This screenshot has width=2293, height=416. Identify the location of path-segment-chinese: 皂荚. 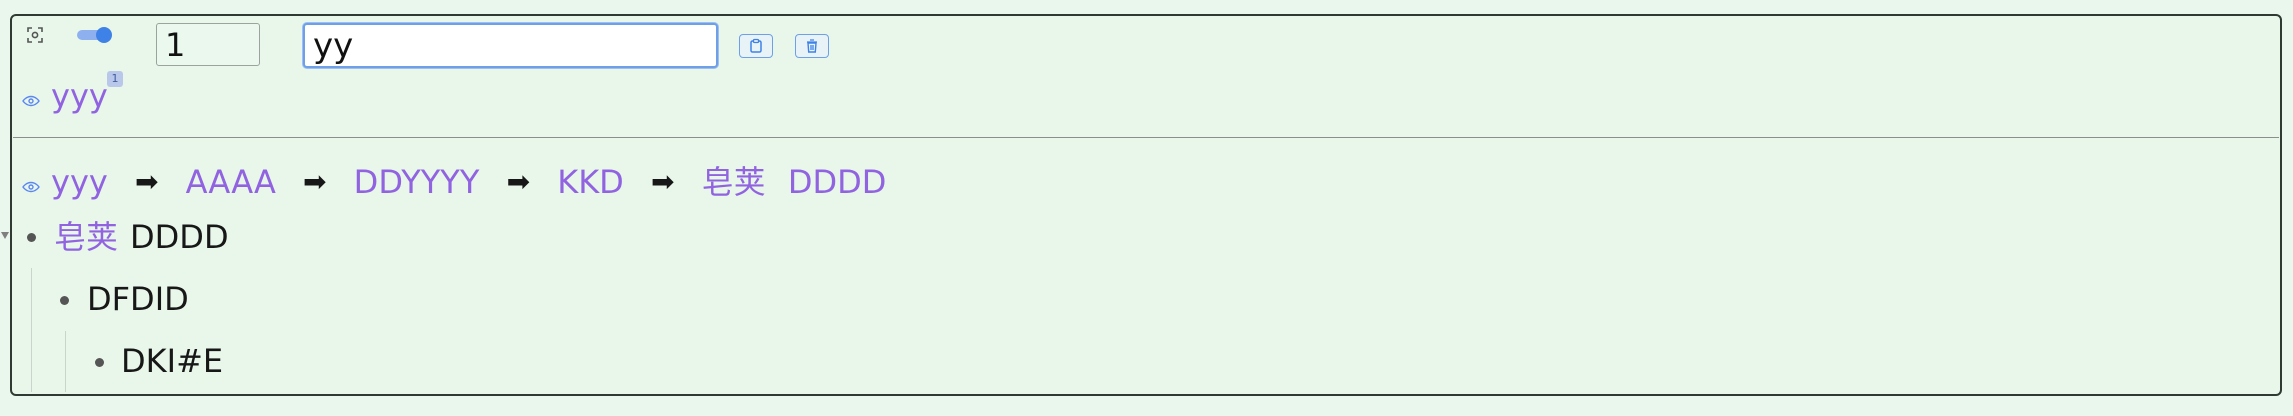
(734, 182).